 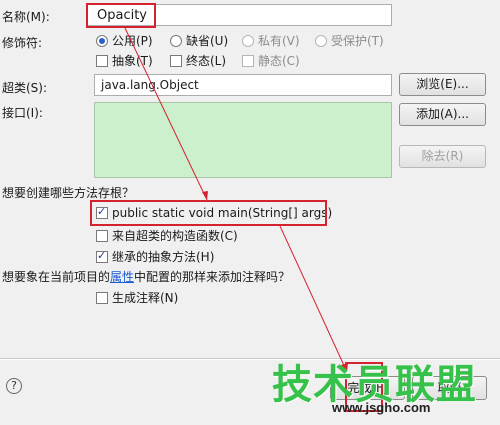 What do you see at coordinates (248, 60) in the screenshot?
I see `check-static-box` at bounding box center [248, 60].